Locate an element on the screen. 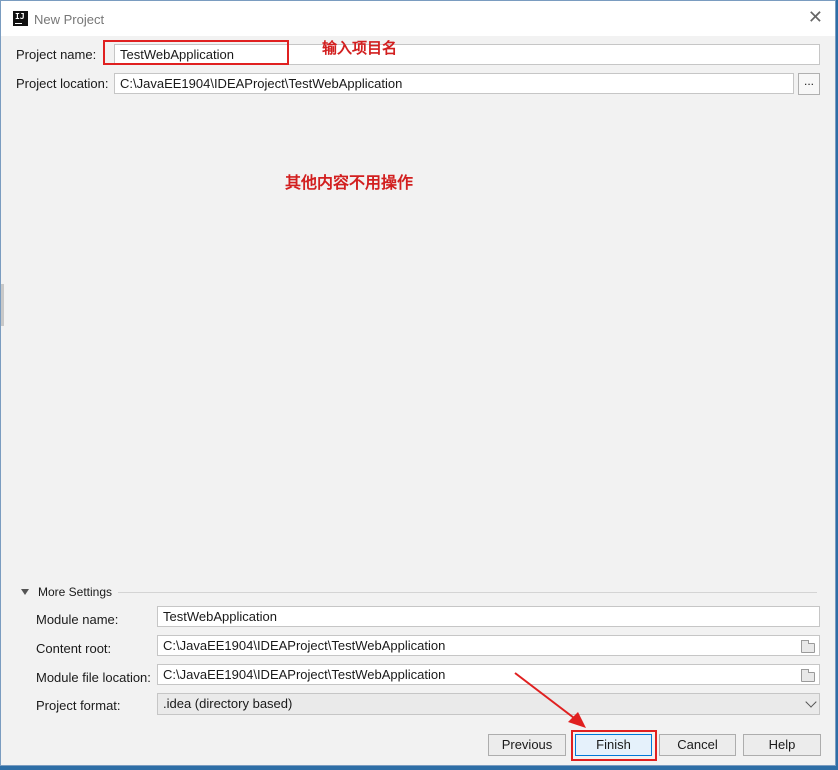  project-format-label: Project format: is located at coordinates (78, 705).